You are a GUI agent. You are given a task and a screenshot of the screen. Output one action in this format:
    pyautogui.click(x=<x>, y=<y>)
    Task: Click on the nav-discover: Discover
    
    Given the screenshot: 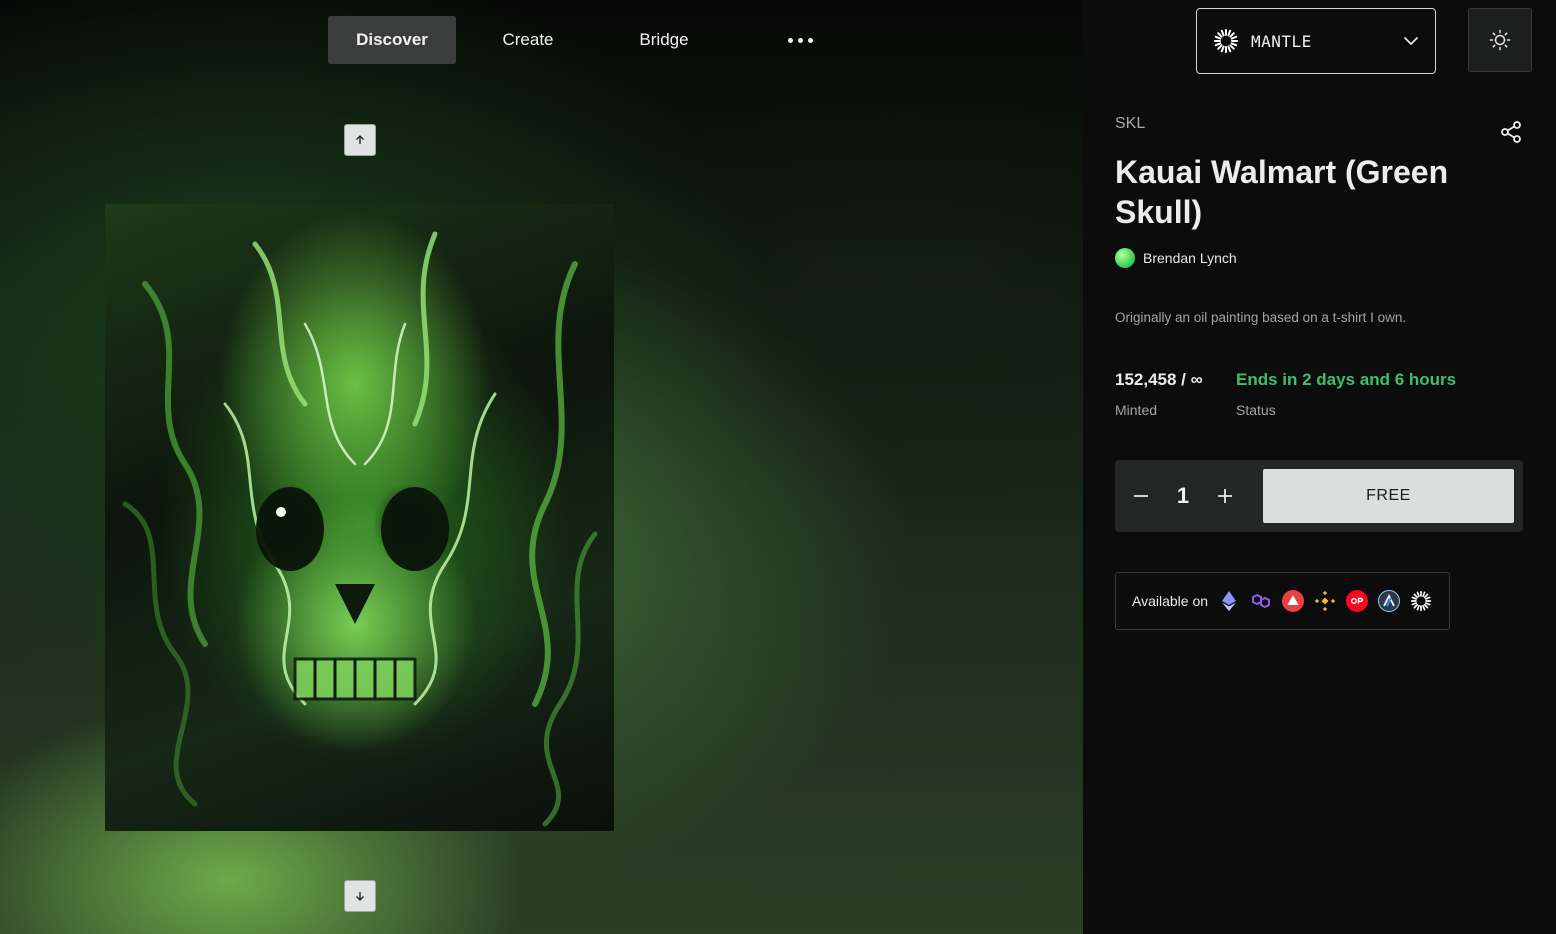 What is the action you would take?
    pyautogui.click(x=392, y=40)
    